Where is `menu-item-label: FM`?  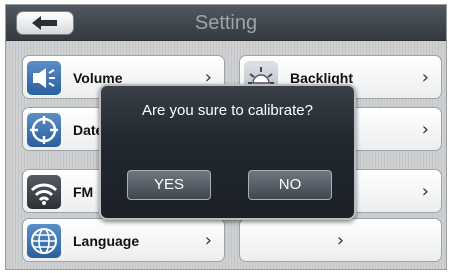 menu-item-label: FM is located at coordinates (83, 192).